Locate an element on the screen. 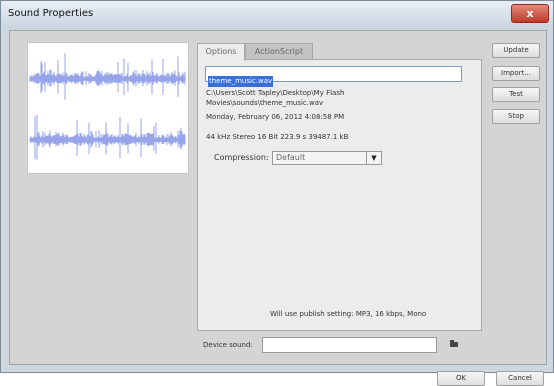 The height and width of the screenshot is (386, 554). device-sound-input is located at coordinates (349, 345).